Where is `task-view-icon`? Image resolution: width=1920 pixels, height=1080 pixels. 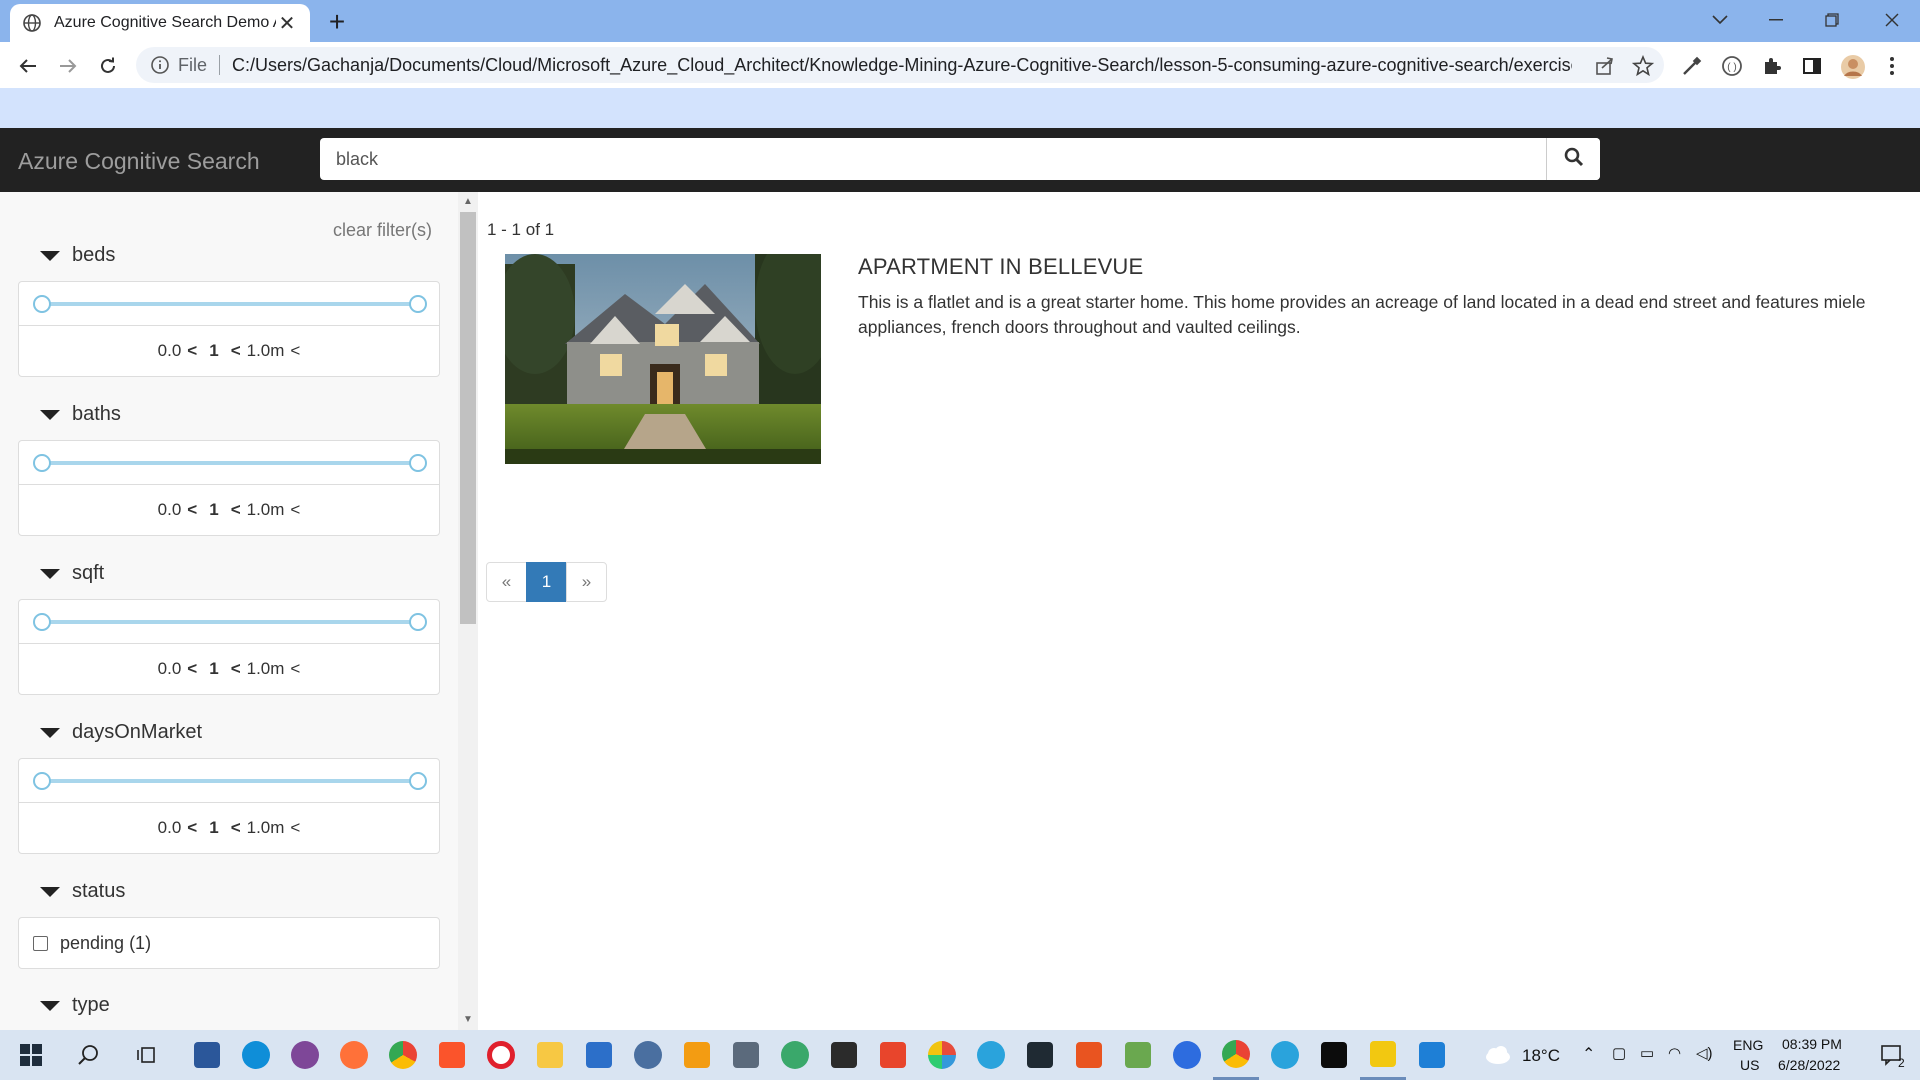 task-view-icon is located at coordinates (147, 1055).